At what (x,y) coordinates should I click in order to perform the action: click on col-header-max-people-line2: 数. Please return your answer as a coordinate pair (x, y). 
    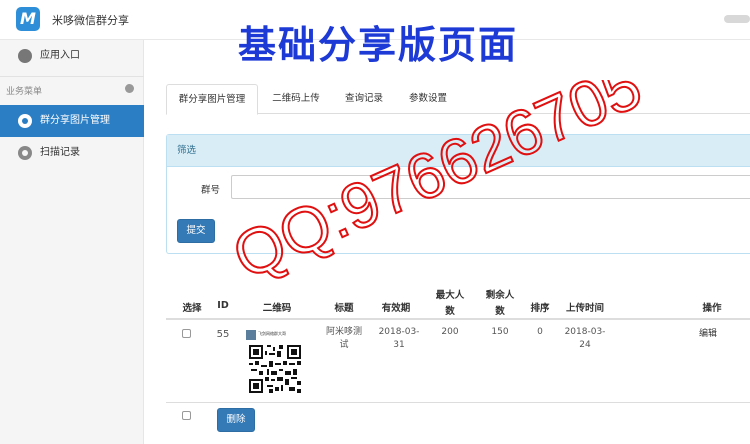
    Looking at the image, I should click on (450, 311).